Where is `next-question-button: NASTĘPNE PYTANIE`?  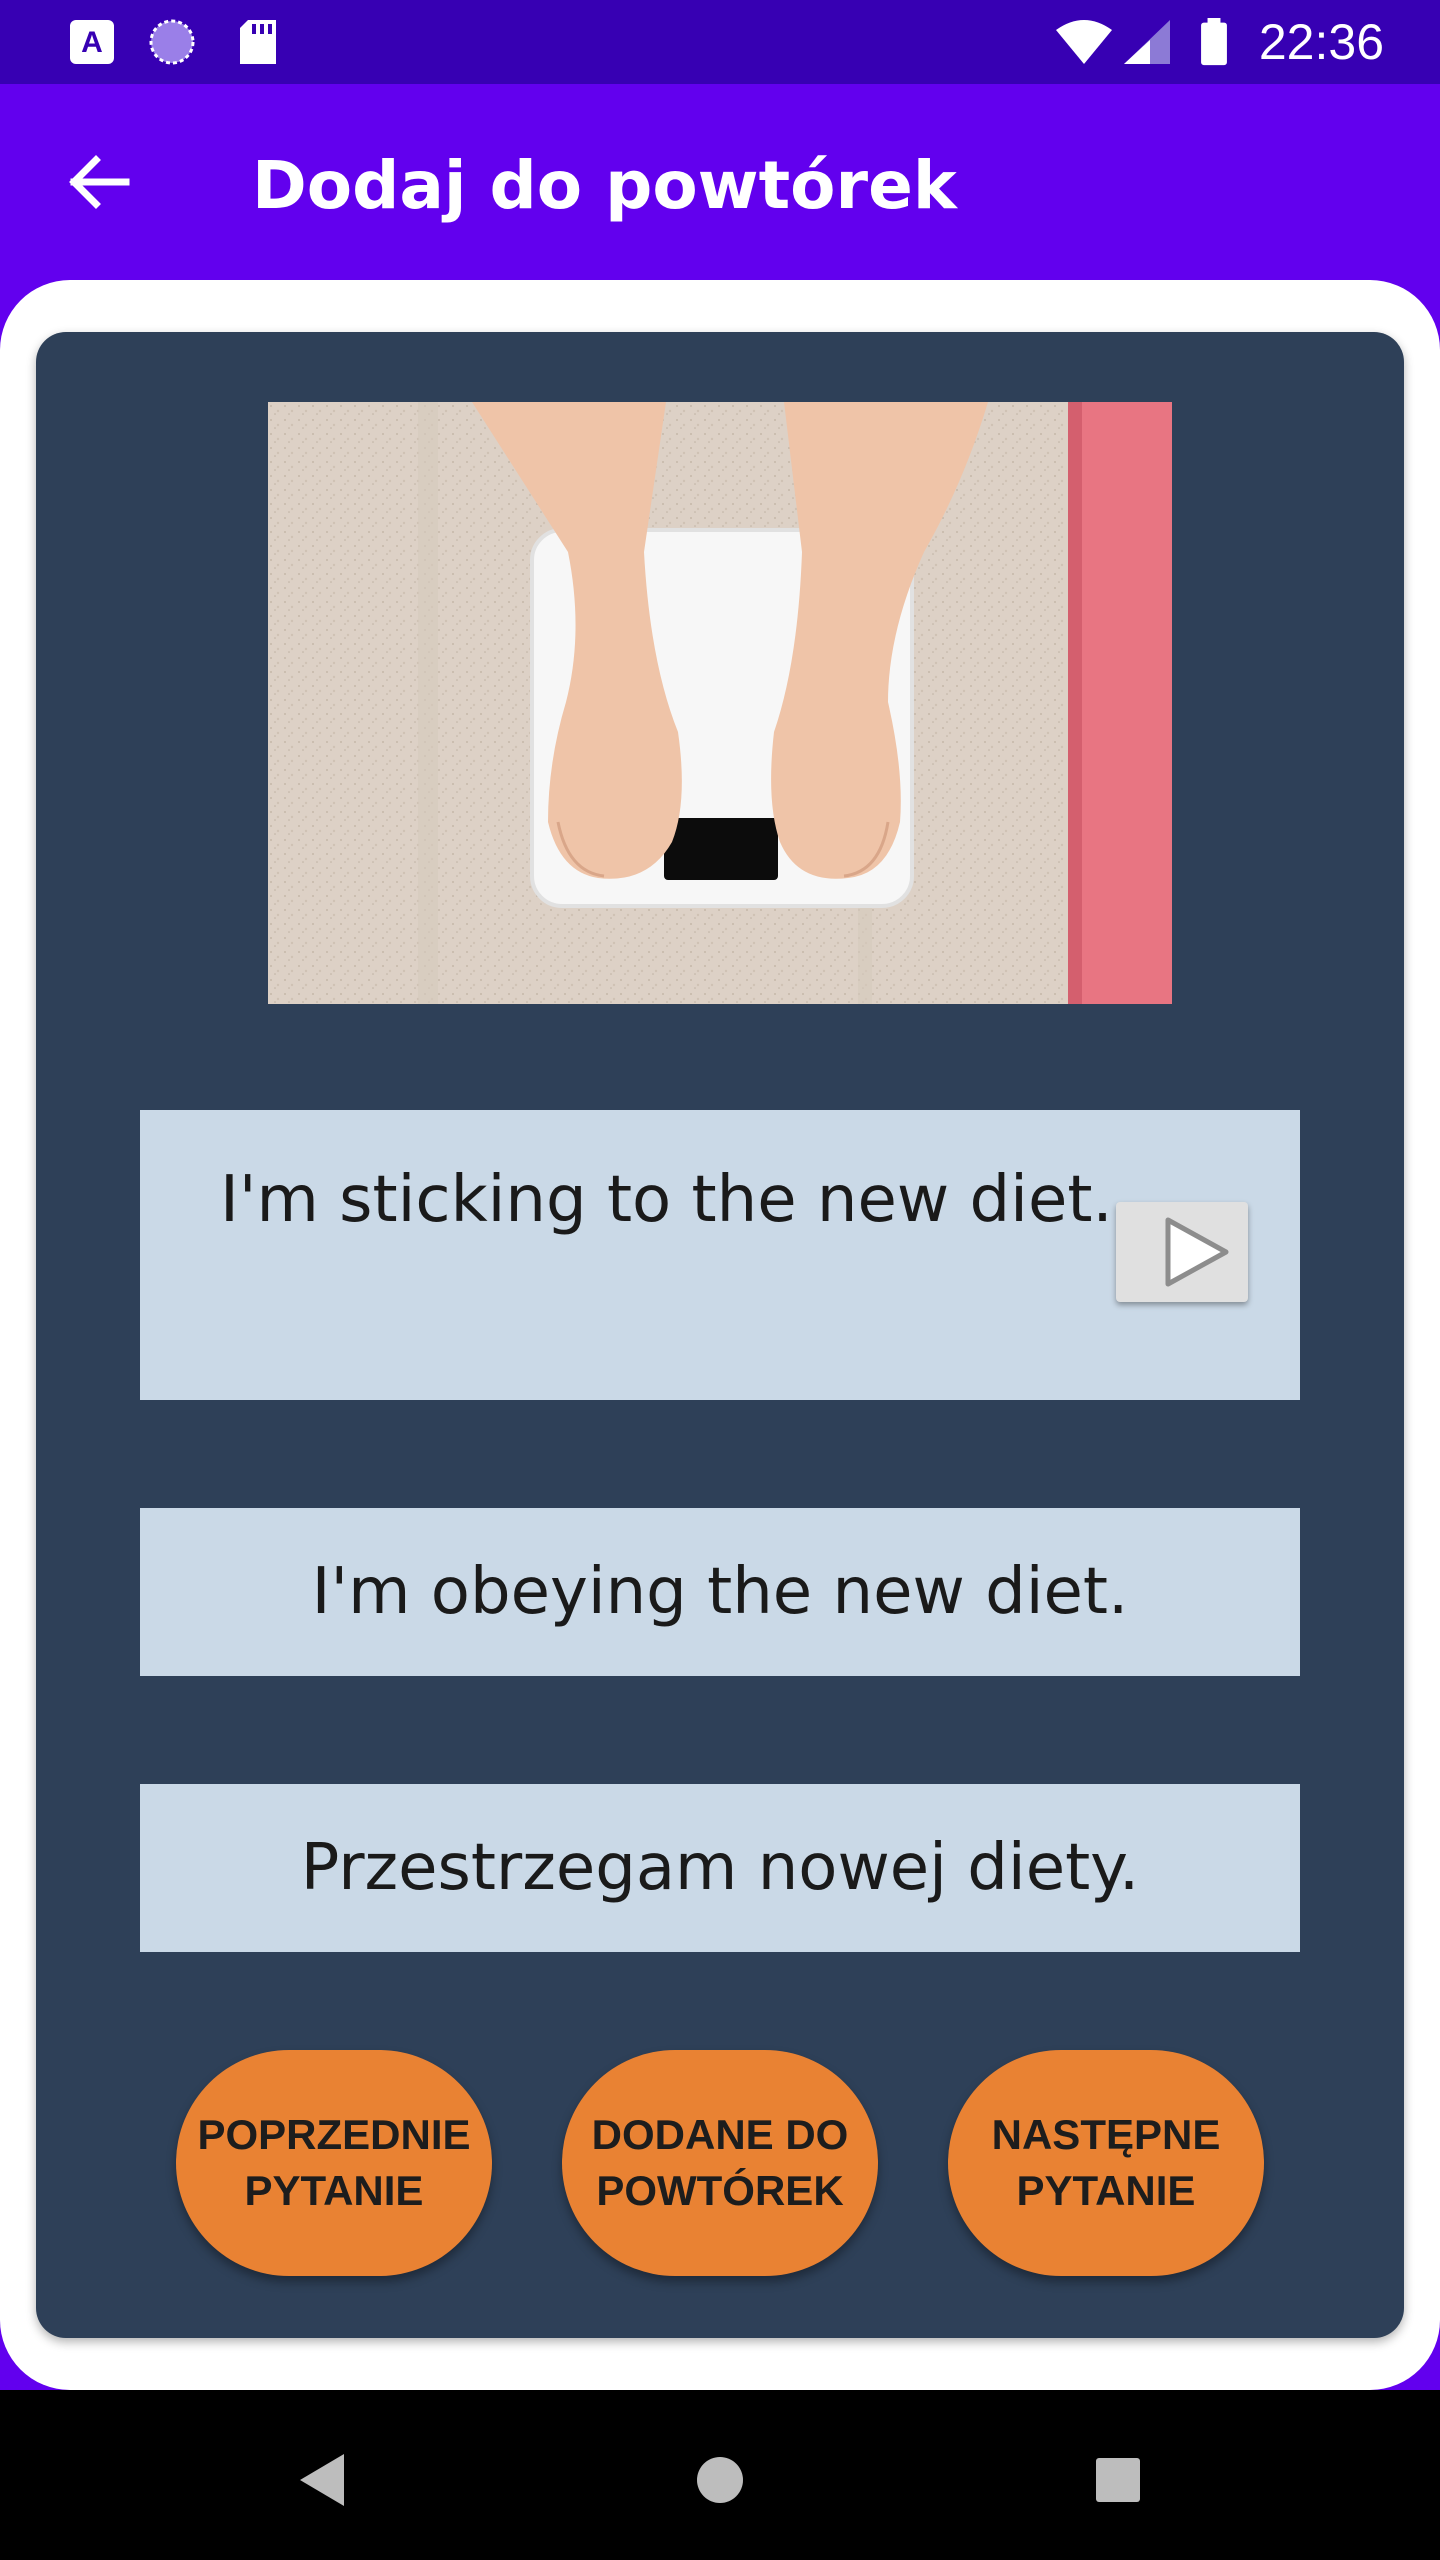 next-question-button: NASTĘPNE PYTANIE is located at coordinates (1106, 2163).